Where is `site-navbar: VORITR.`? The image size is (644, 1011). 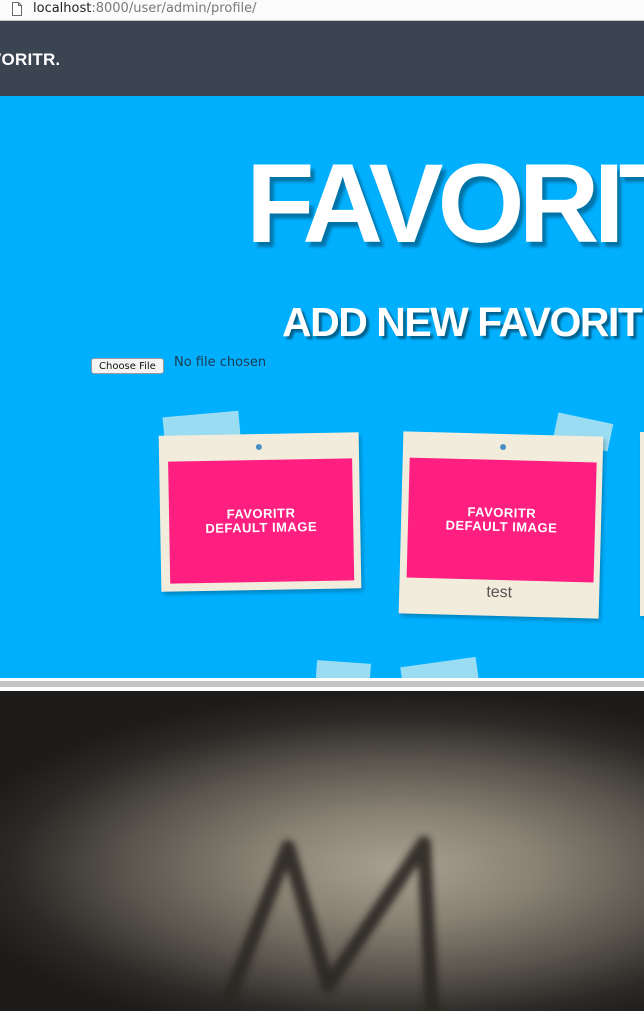
site-navbar: VORITR. is located at coordinates (322, 58).